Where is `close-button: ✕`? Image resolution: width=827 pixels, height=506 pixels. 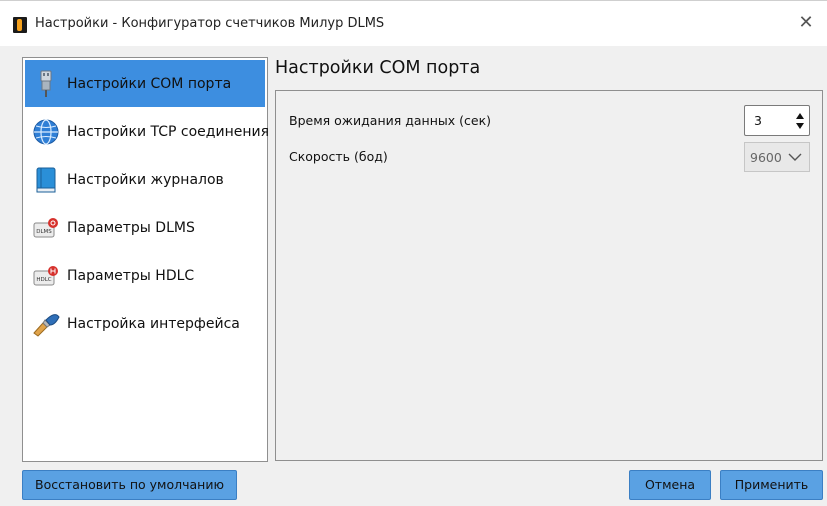
close-button: ✕ is located at coordinates (806, 24).